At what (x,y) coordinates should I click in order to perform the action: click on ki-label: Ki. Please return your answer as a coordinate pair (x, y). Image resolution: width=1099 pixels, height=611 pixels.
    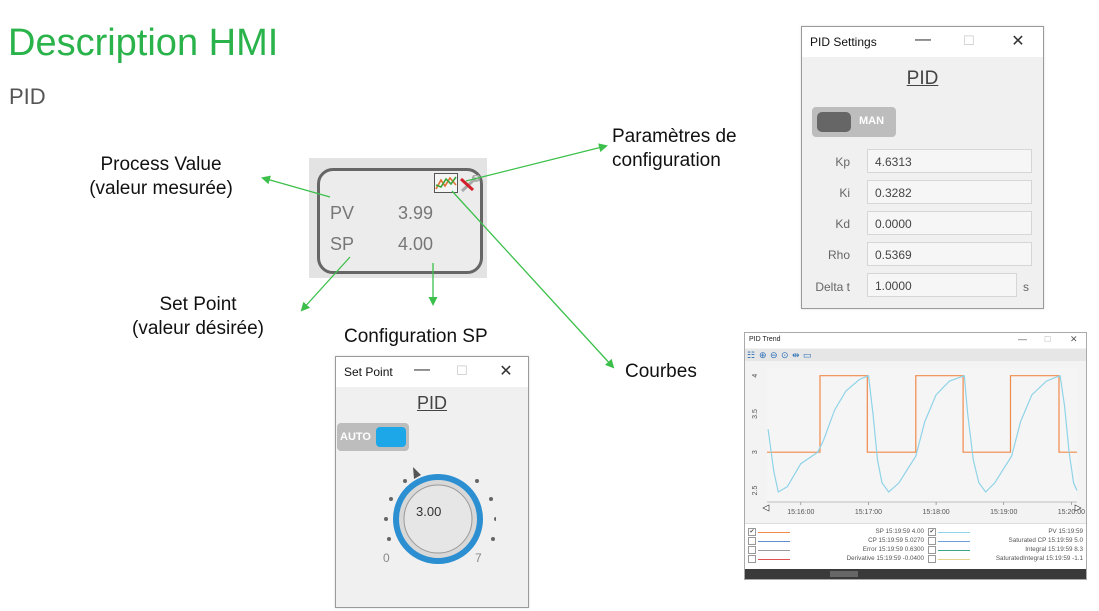
    Looking at the image, I should click on (844, 193).